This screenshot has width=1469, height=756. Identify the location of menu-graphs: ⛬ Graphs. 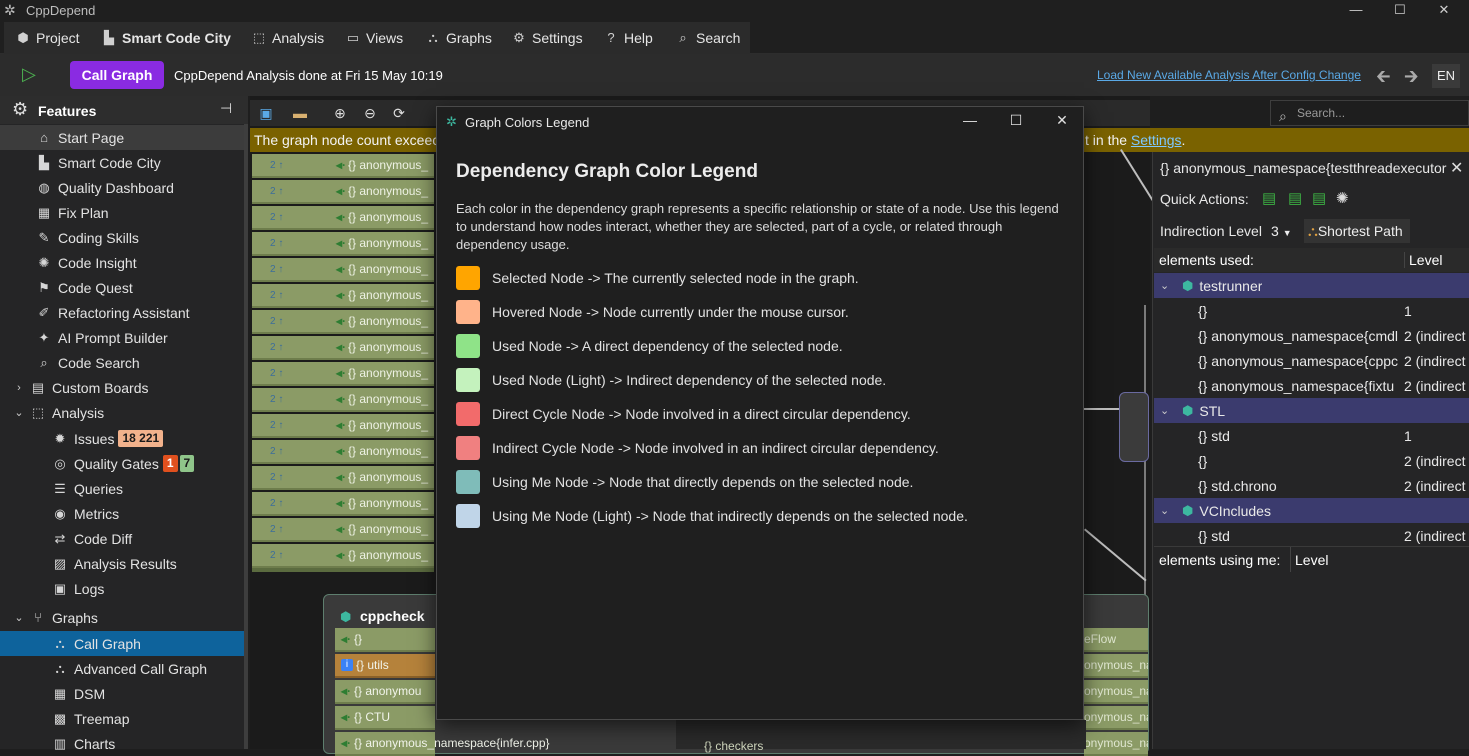
(459, 38).